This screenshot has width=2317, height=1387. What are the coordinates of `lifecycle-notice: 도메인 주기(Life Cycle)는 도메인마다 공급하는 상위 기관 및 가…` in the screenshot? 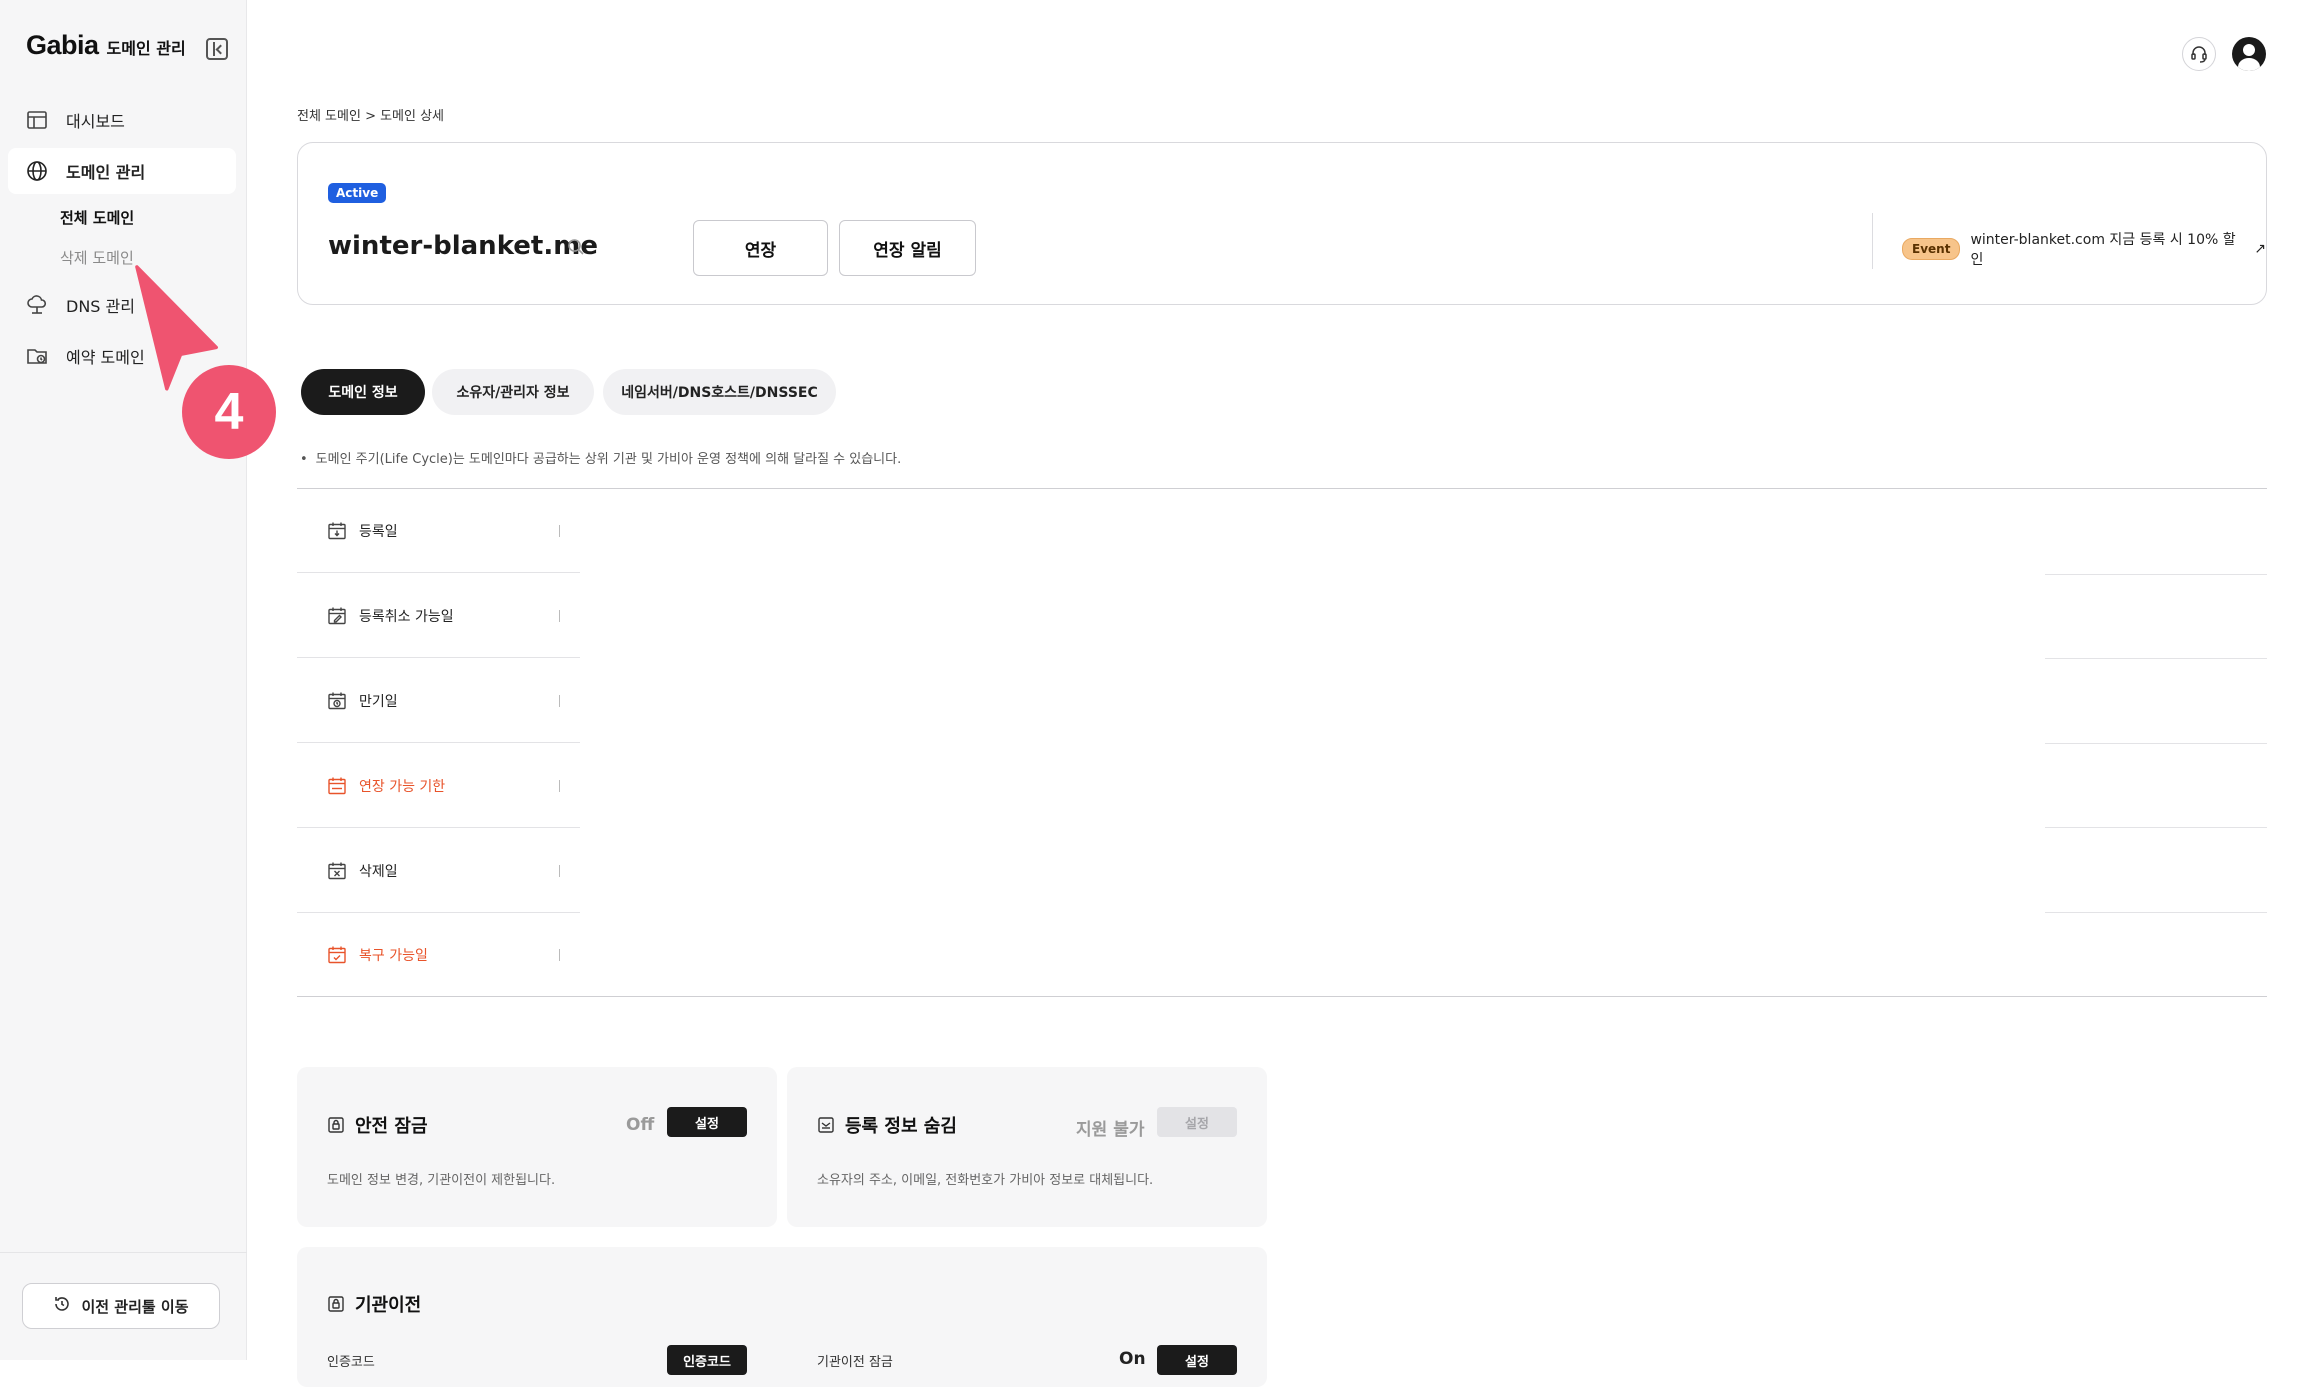 It's located at (601, 457).